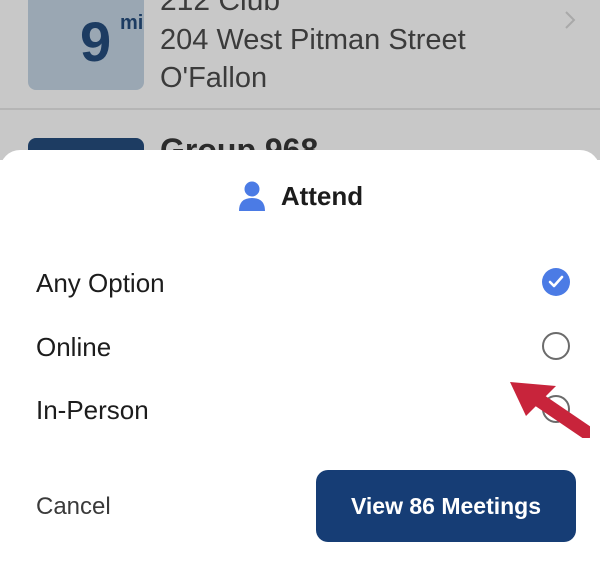  What do you see at coordinates (132, 23) in the screenshot?
I see `distance-unit: mi` at bounding box center [132, 23].